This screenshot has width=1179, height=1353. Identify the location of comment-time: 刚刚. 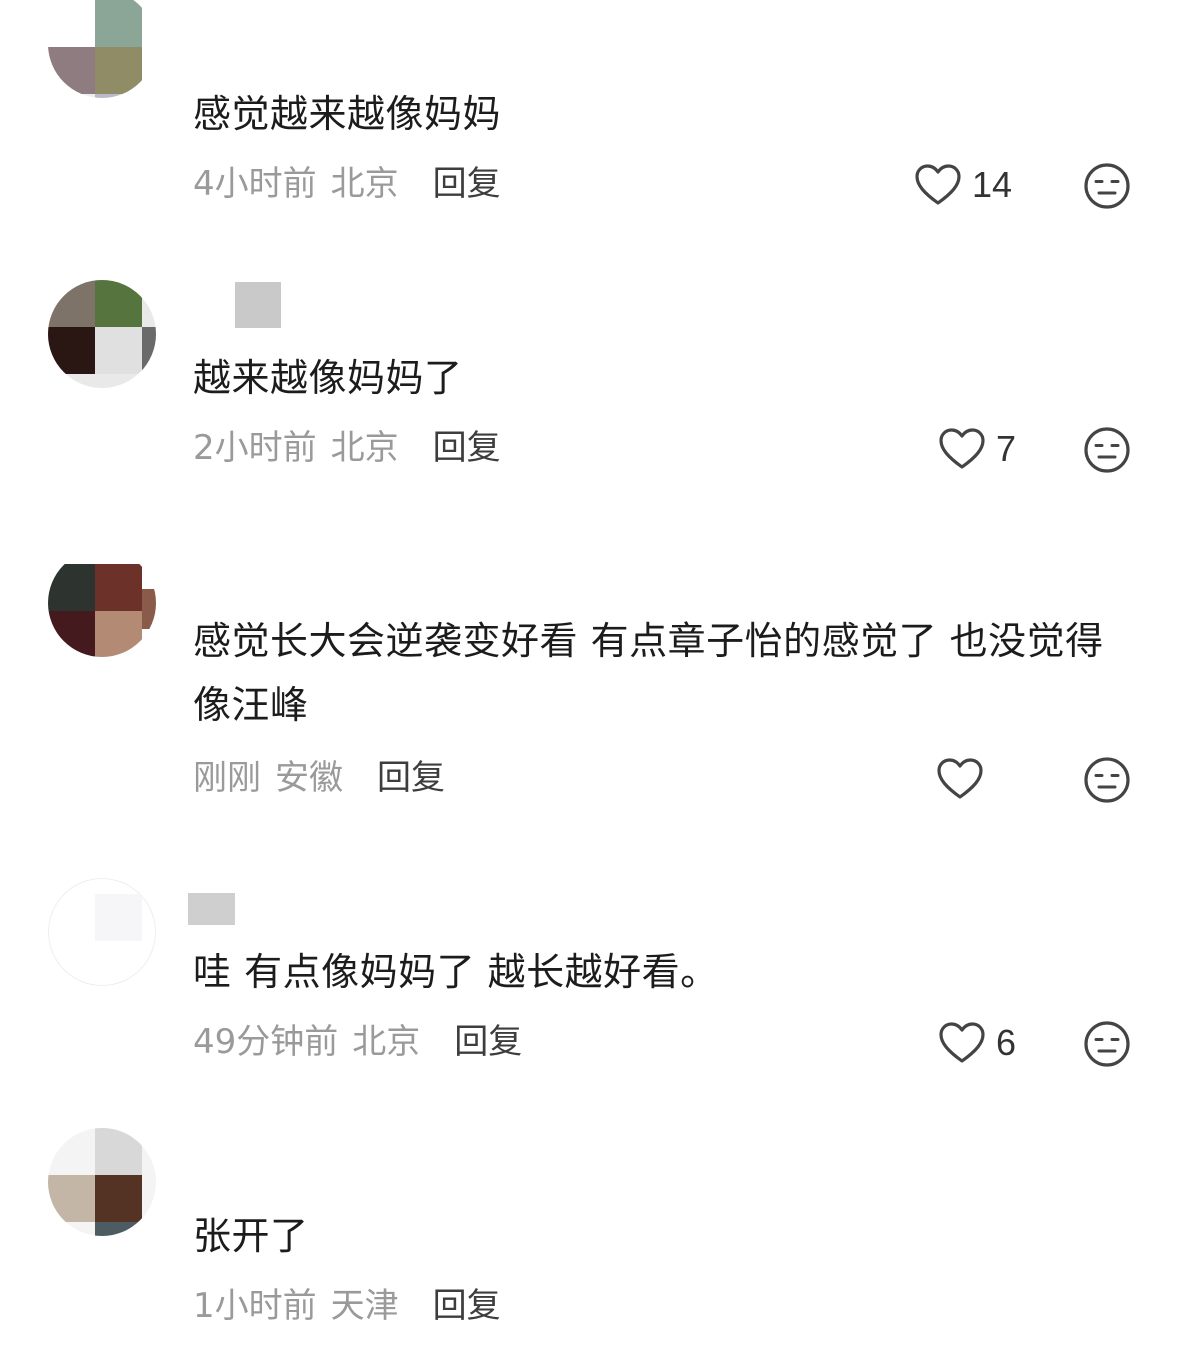
(227, 778).